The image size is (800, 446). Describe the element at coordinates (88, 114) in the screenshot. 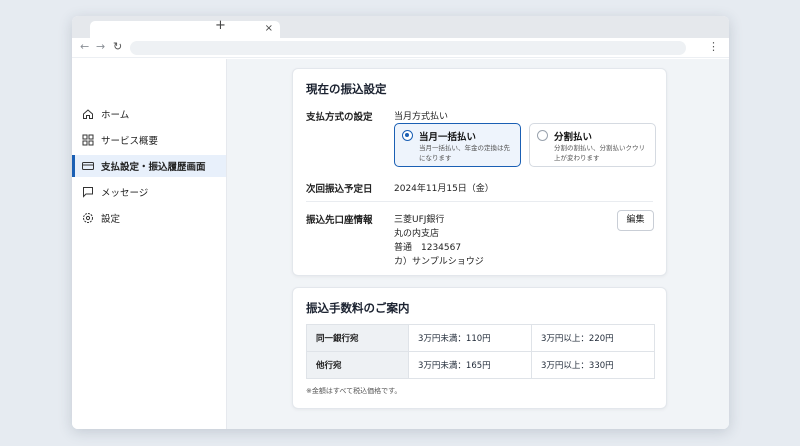

I see `home-icon` at that location.